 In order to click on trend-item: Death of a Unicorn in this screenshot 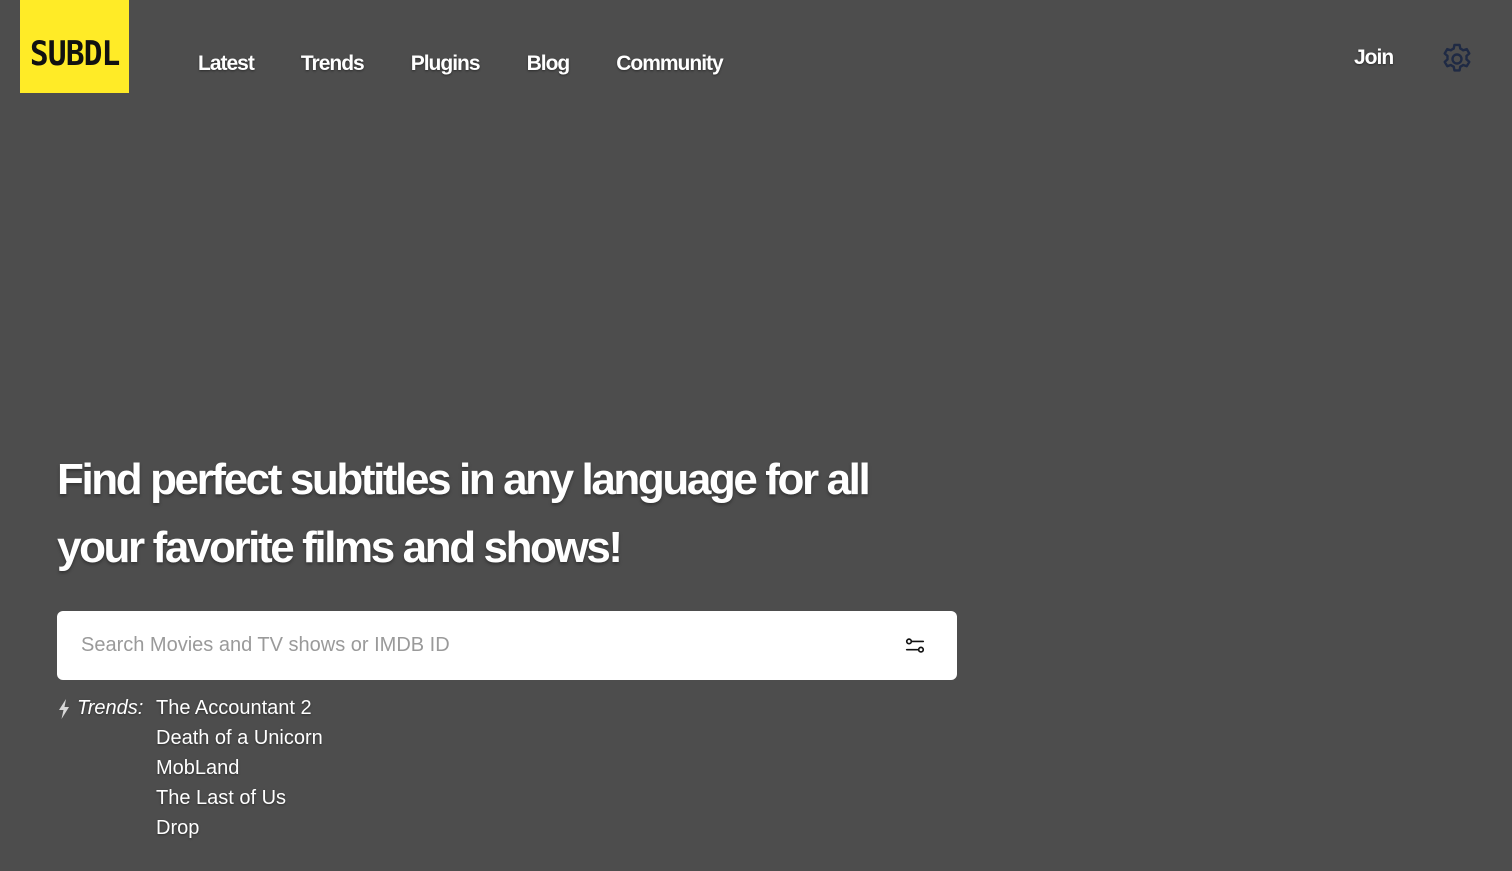, I will do `click(239, 738)`.